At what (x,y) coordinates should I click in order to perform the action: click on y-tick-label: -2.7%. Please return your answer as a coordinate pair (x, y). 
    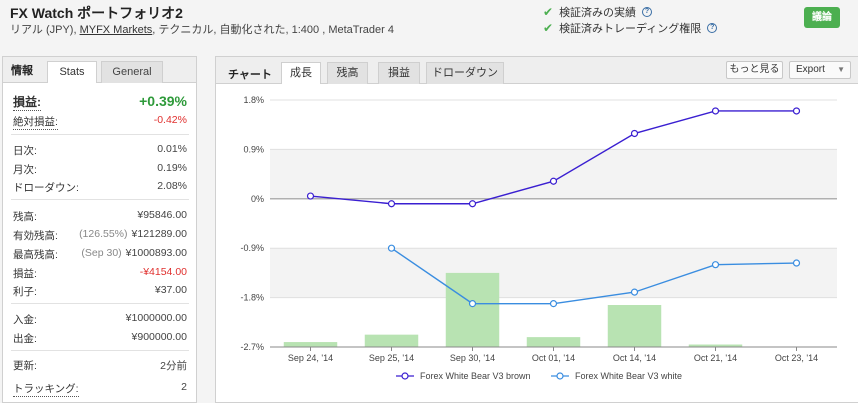
    Looking at the image, I should click on (252, 347).